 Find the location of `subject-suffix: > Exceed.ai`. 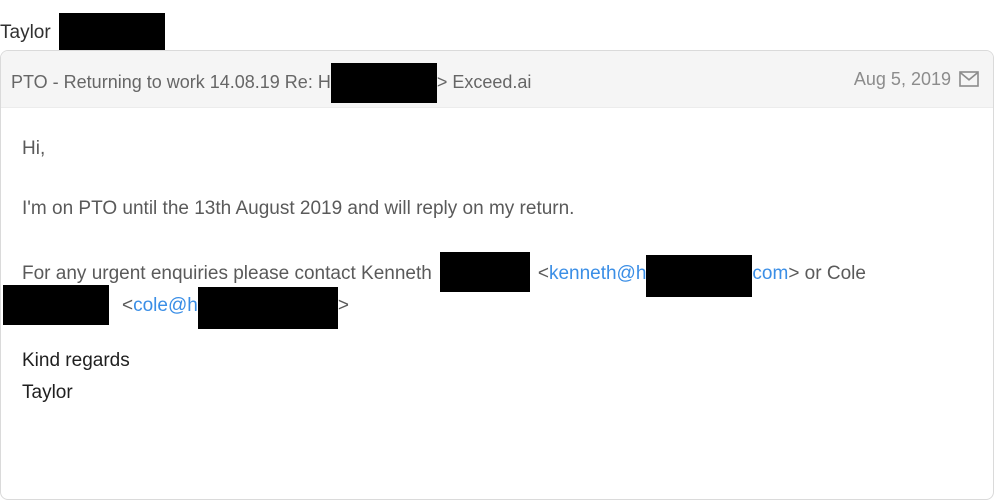

subject-suffix: > Exceed.ai is located at coordinates (484, 81).